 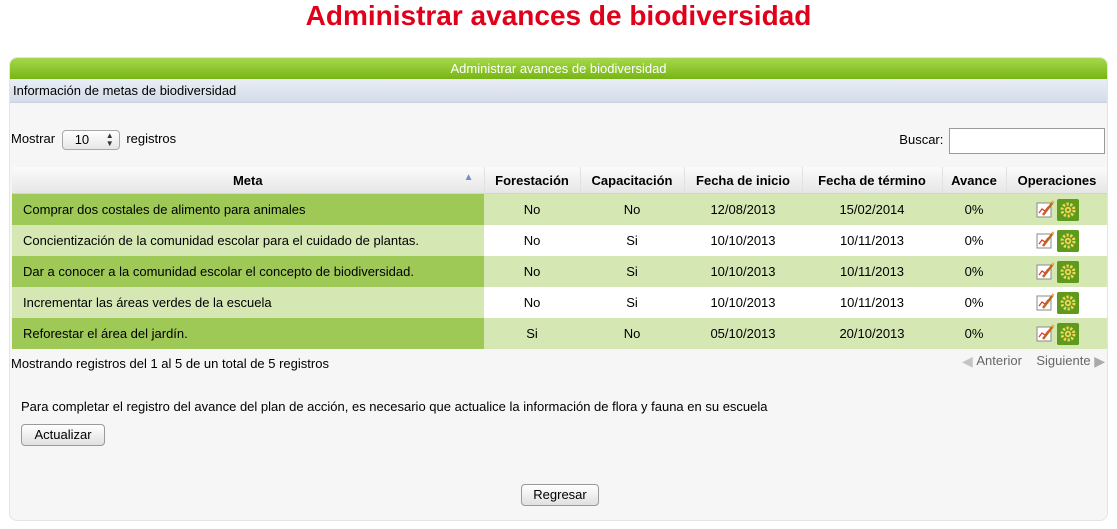 What do you see at coordinates (967, 361) in the screenshot?
I see `previous-arrow-icon: ◀` at bounding box center [967, 361].